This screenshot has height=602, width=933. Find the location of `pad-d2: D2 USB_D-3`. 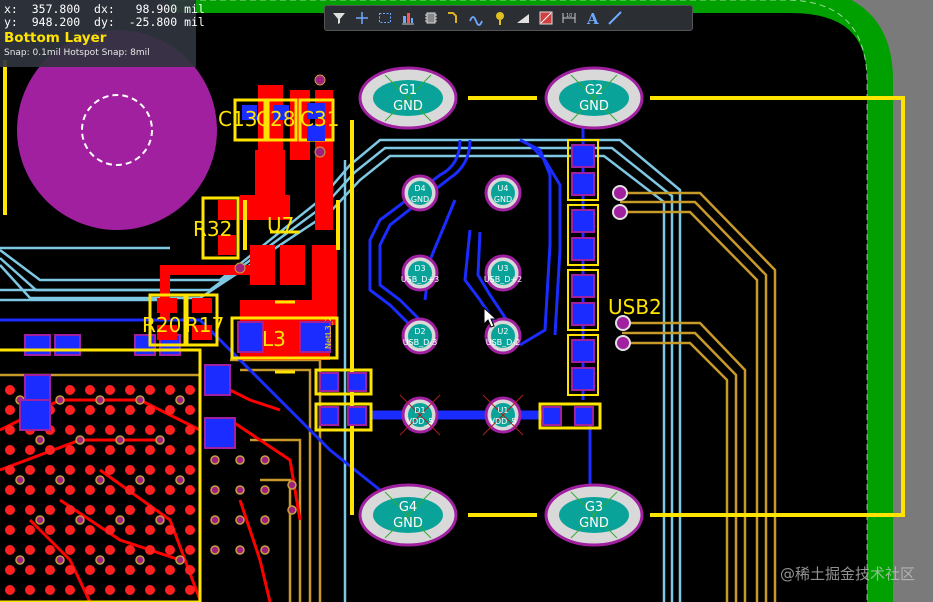

pad-d2: D2 USB_D-3 is located at coordinates (420, 336).